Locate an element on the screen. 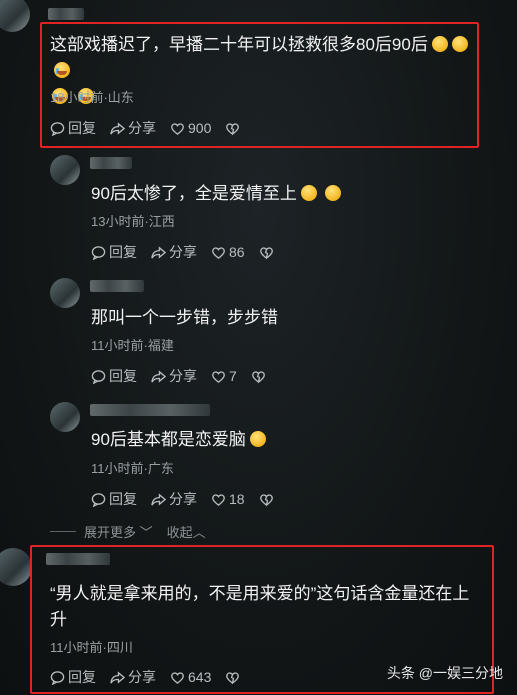 This screenshot has height=695, width=517. expand-controls: 展开更多 ﹀ 收起︿ is located at coordinates (128, 531).